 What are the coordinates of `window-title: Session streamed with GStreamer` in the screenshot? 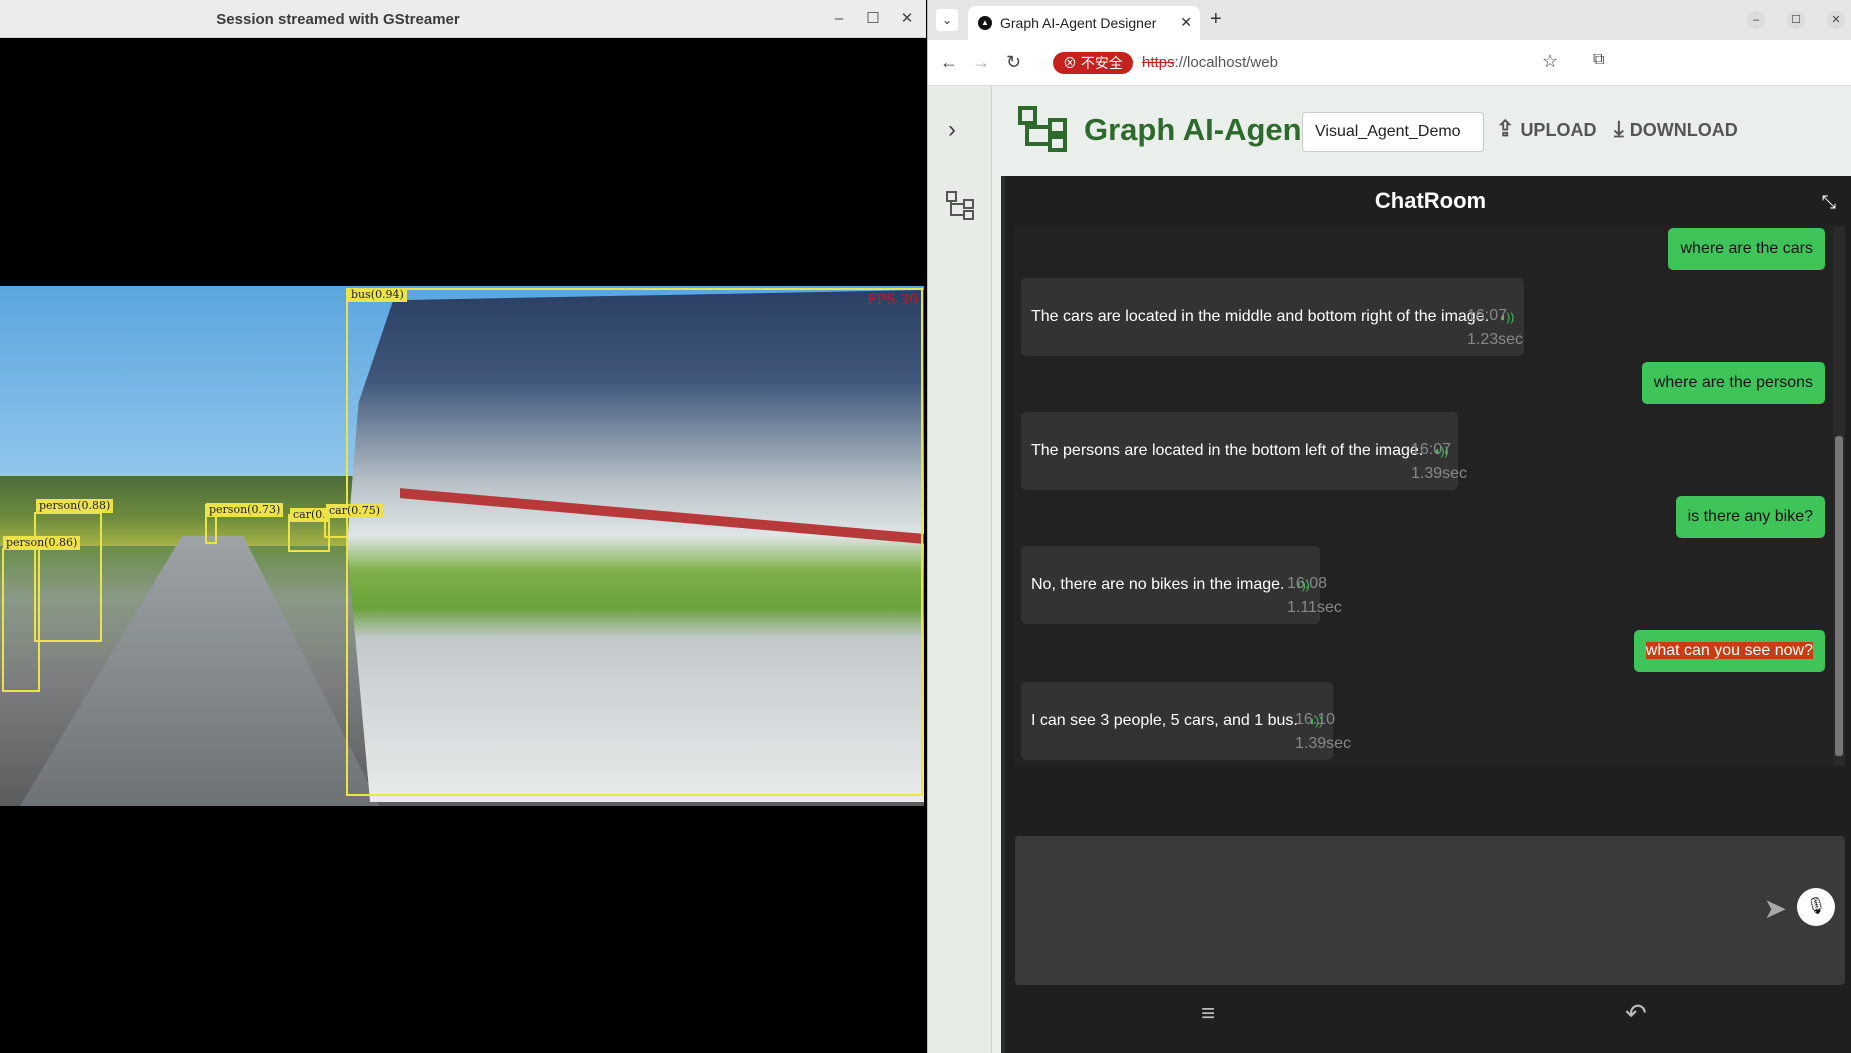 It's located at (338, 19).